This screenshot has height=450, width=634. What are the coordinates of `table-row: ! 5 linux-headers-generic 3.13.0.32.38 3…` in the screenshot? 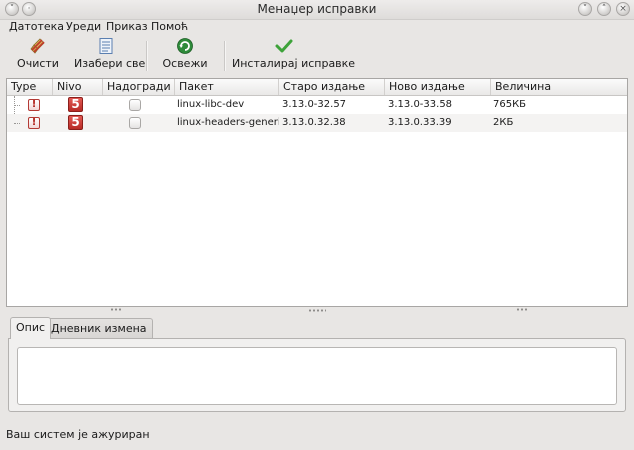 It's located at (317, 123).